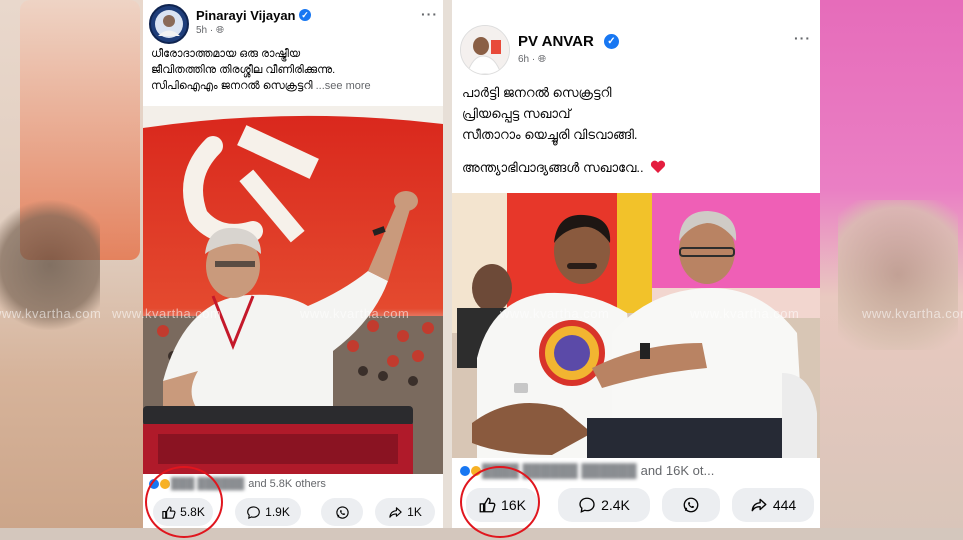  What do you see at coordinates (226, 54) in the screenshot?
I see `caption-line: ധീരോദാത്തമായ ഒരു രാഷ്ട്രീയ` at bounding box center [226, 54].